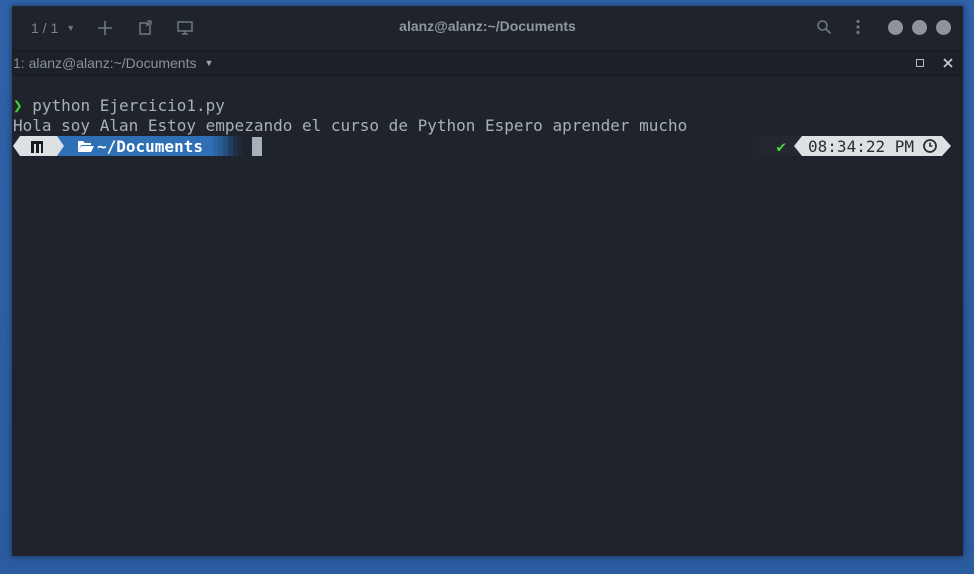  Describe the element at coordinates (18, 105) in the screenshot. I see `prompt-symbol: ❯` at that location.